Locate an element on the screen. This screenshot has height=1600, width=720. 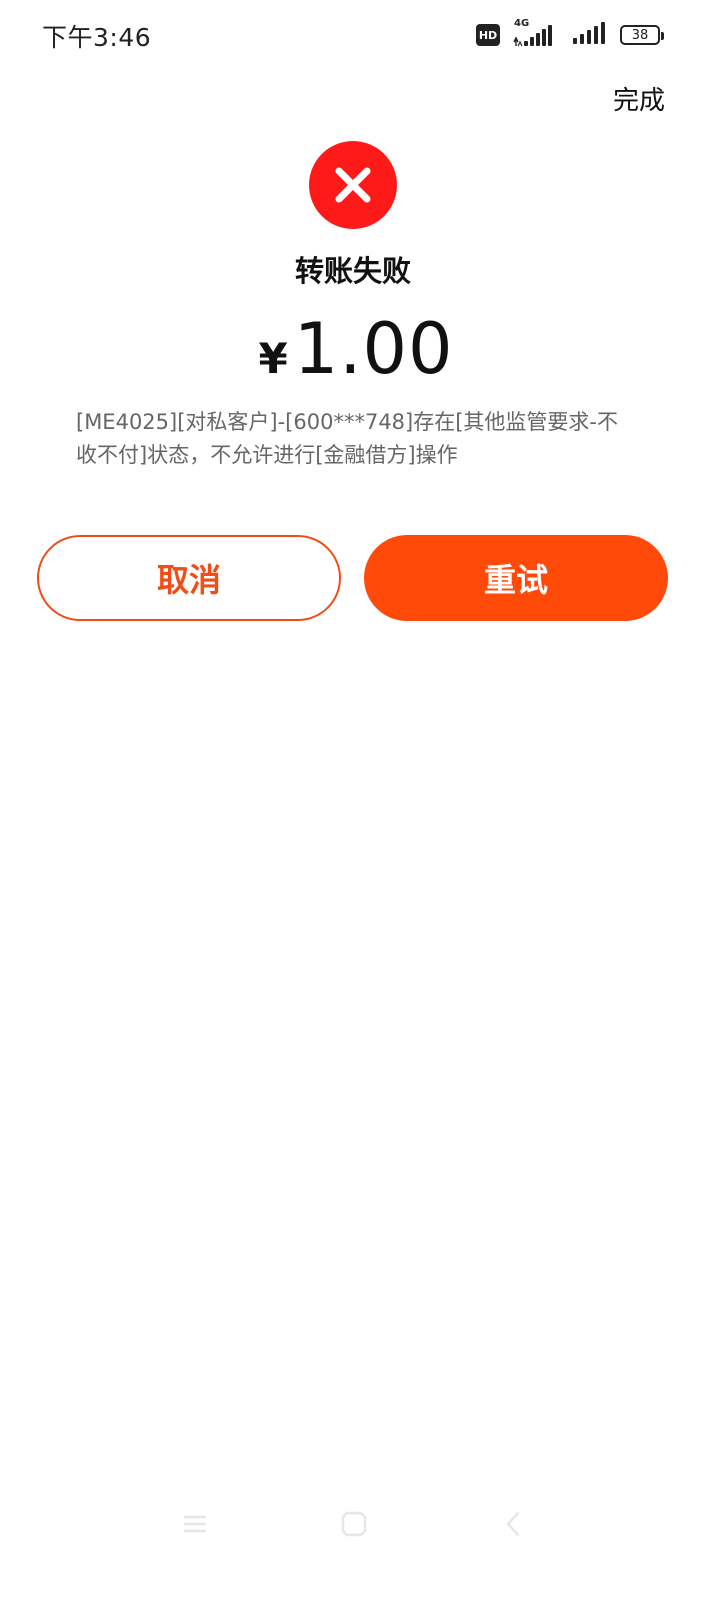
battery-icon: 38 is located at coordinates (642, 35).